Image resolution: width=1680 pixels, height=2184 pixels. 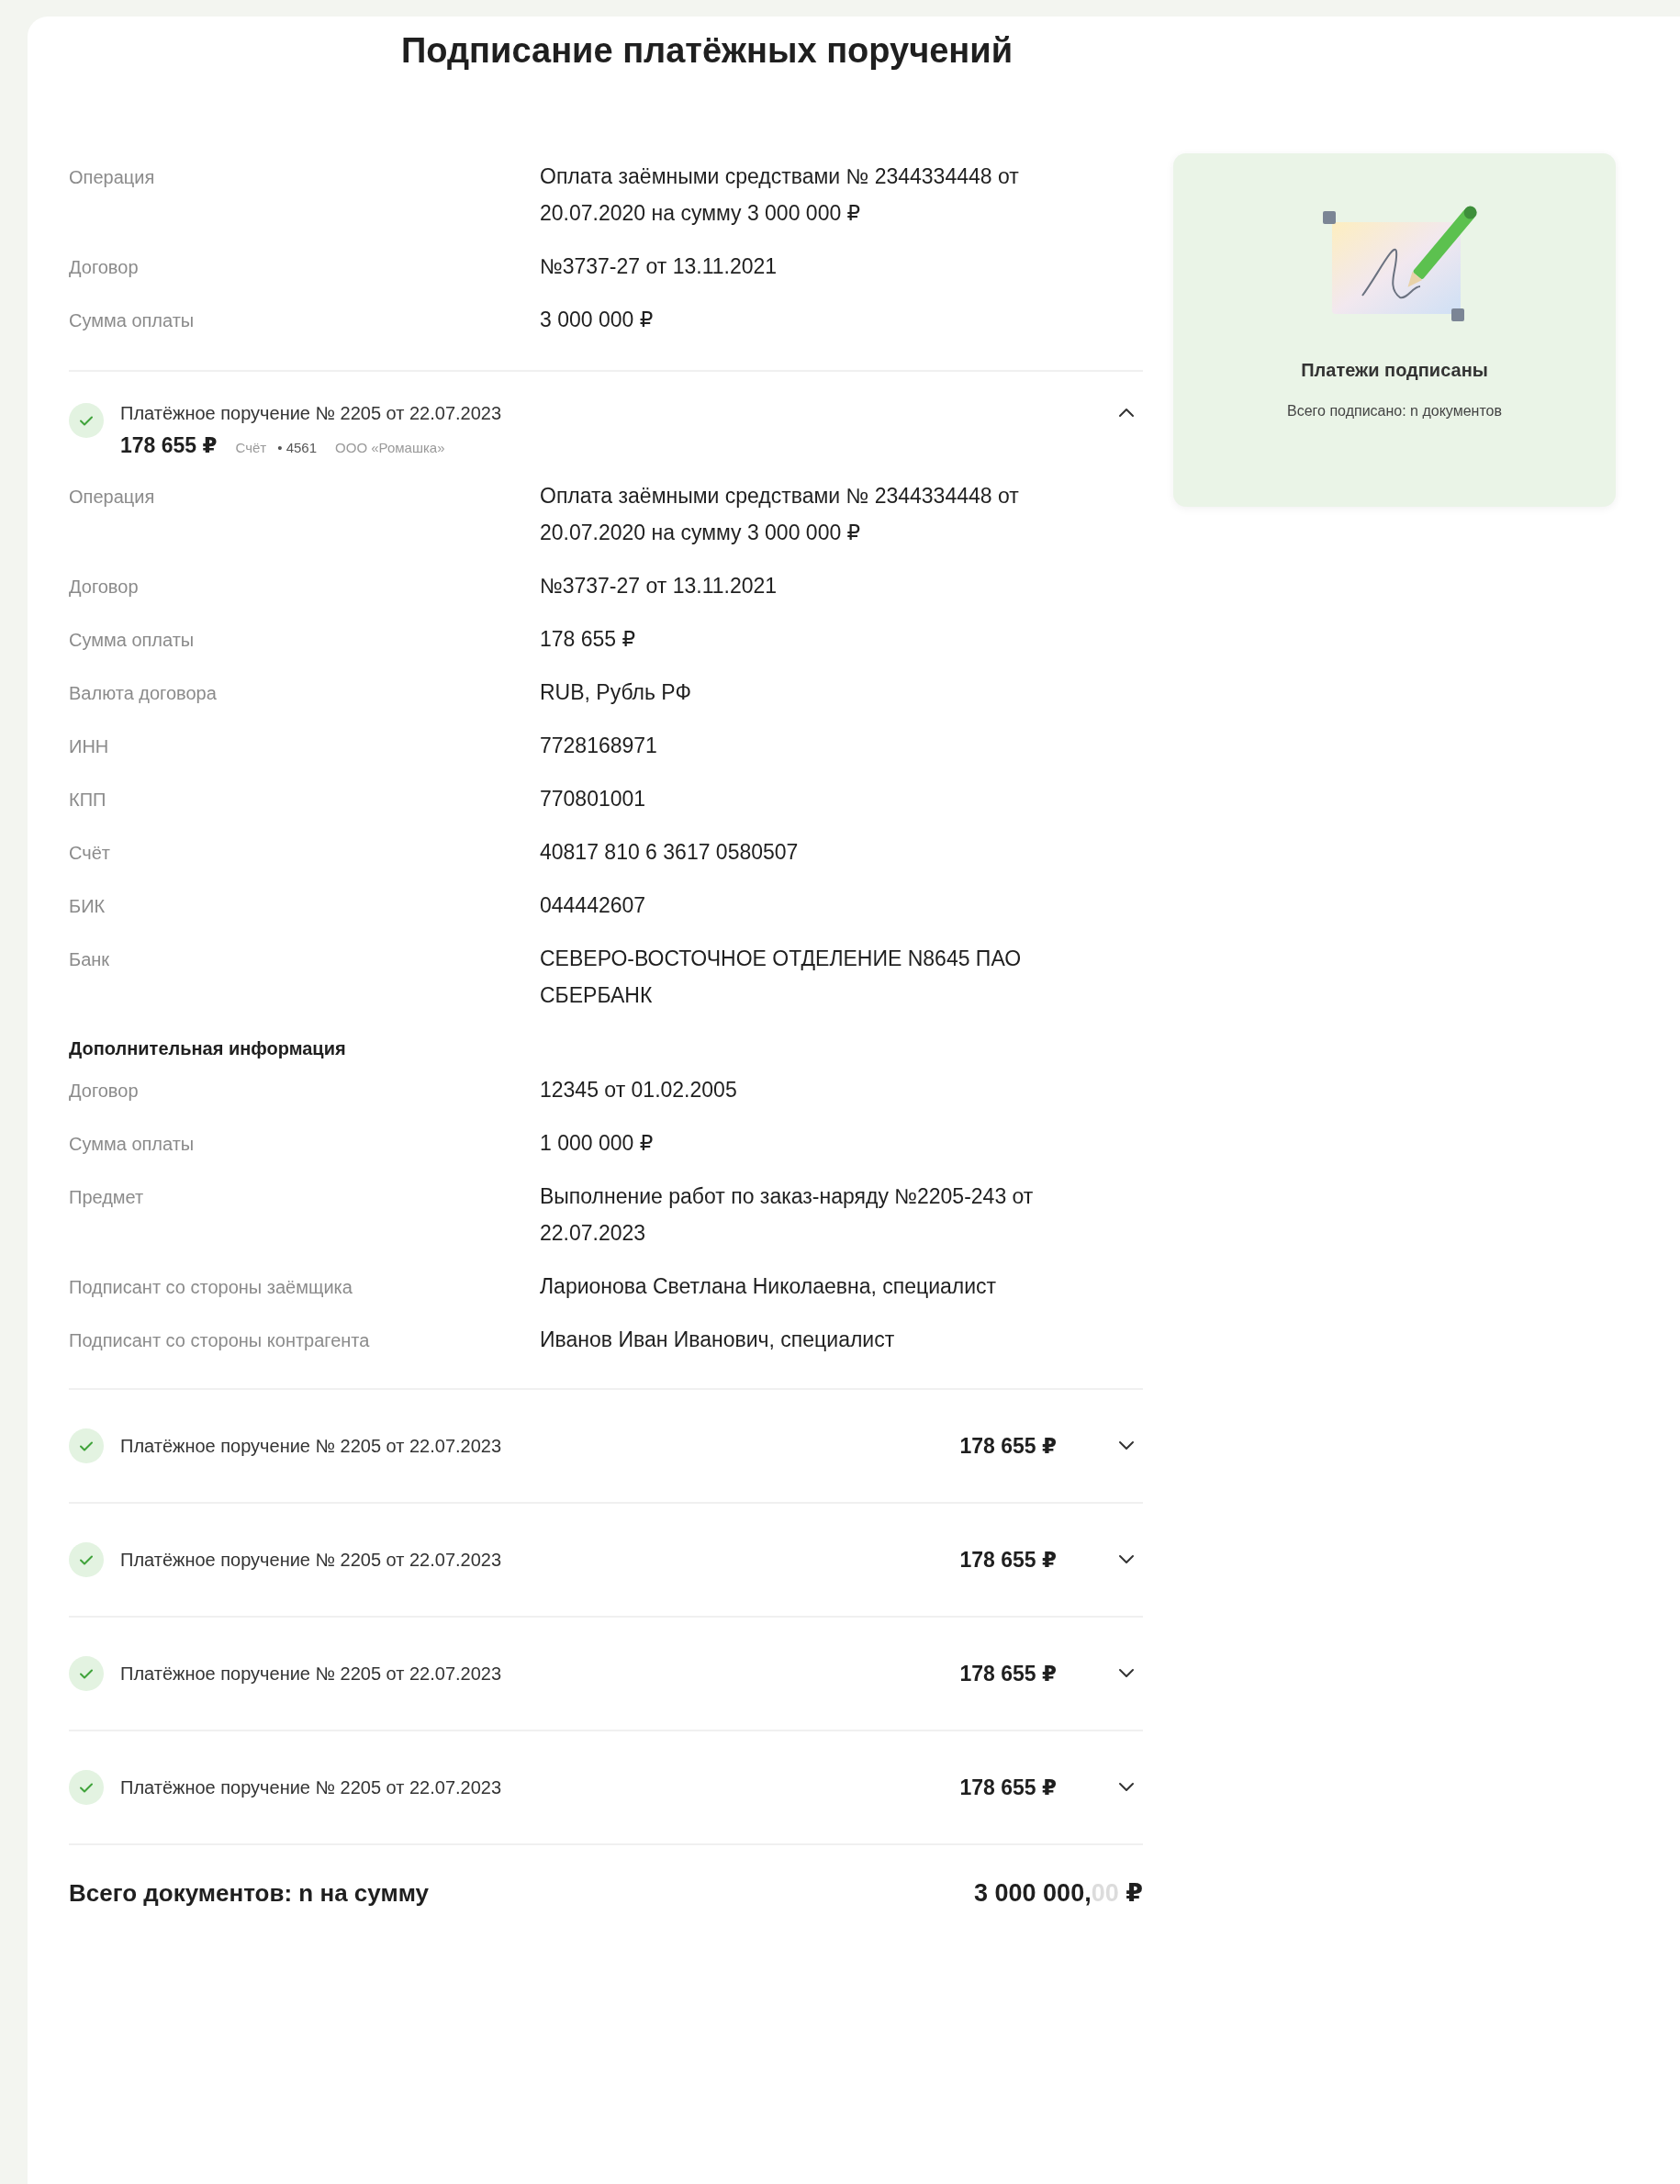 I want to click on field-label: Счёт, so click(x=90, y=853).